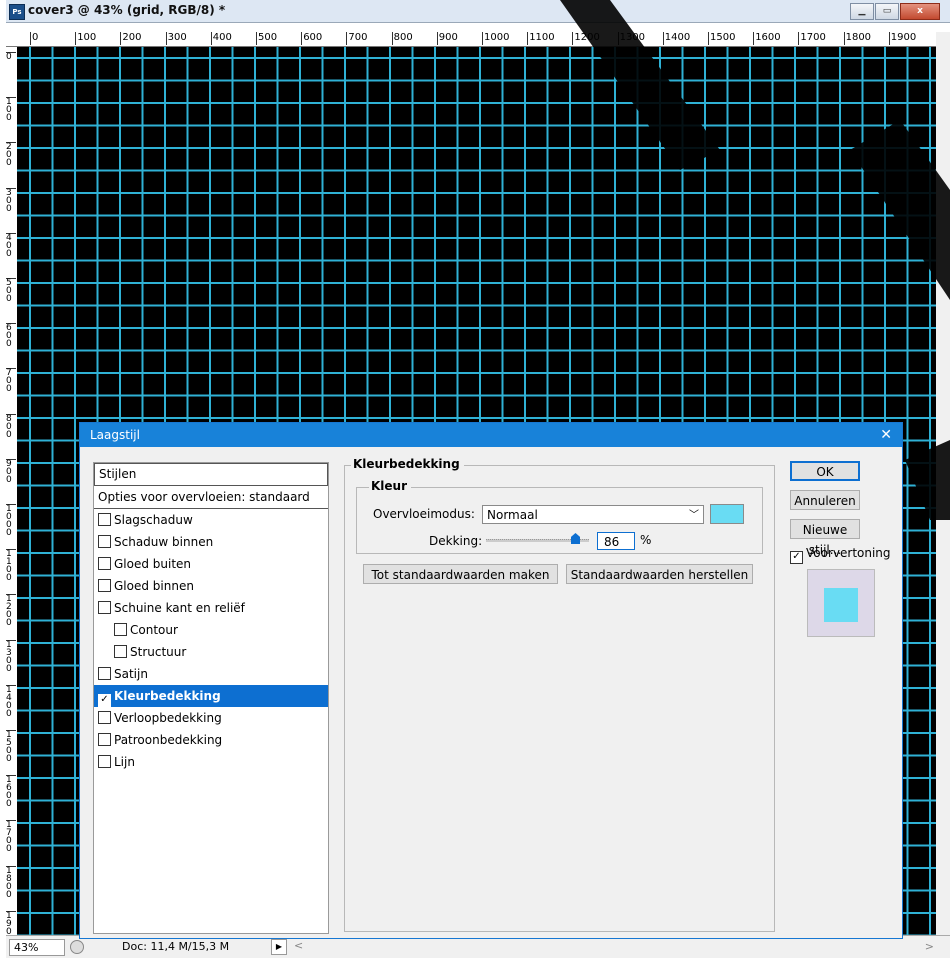 The image size is (950, 958). I want to click on style-item: Gloed binnen, so click(211, 586).